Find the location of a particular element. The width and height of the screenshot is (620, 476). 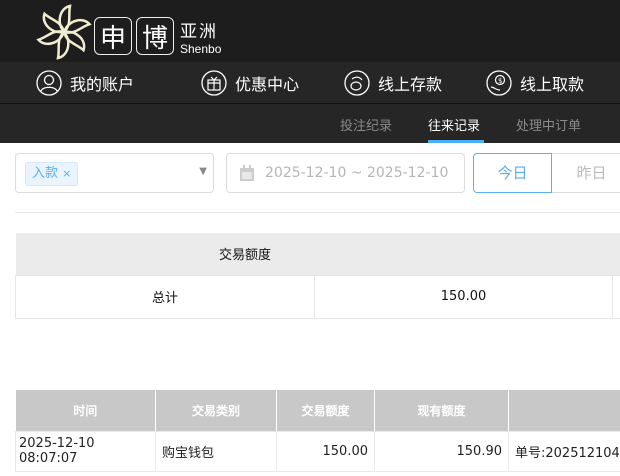

yesterday-button: 昨日 is located at coordinates (586, 173).